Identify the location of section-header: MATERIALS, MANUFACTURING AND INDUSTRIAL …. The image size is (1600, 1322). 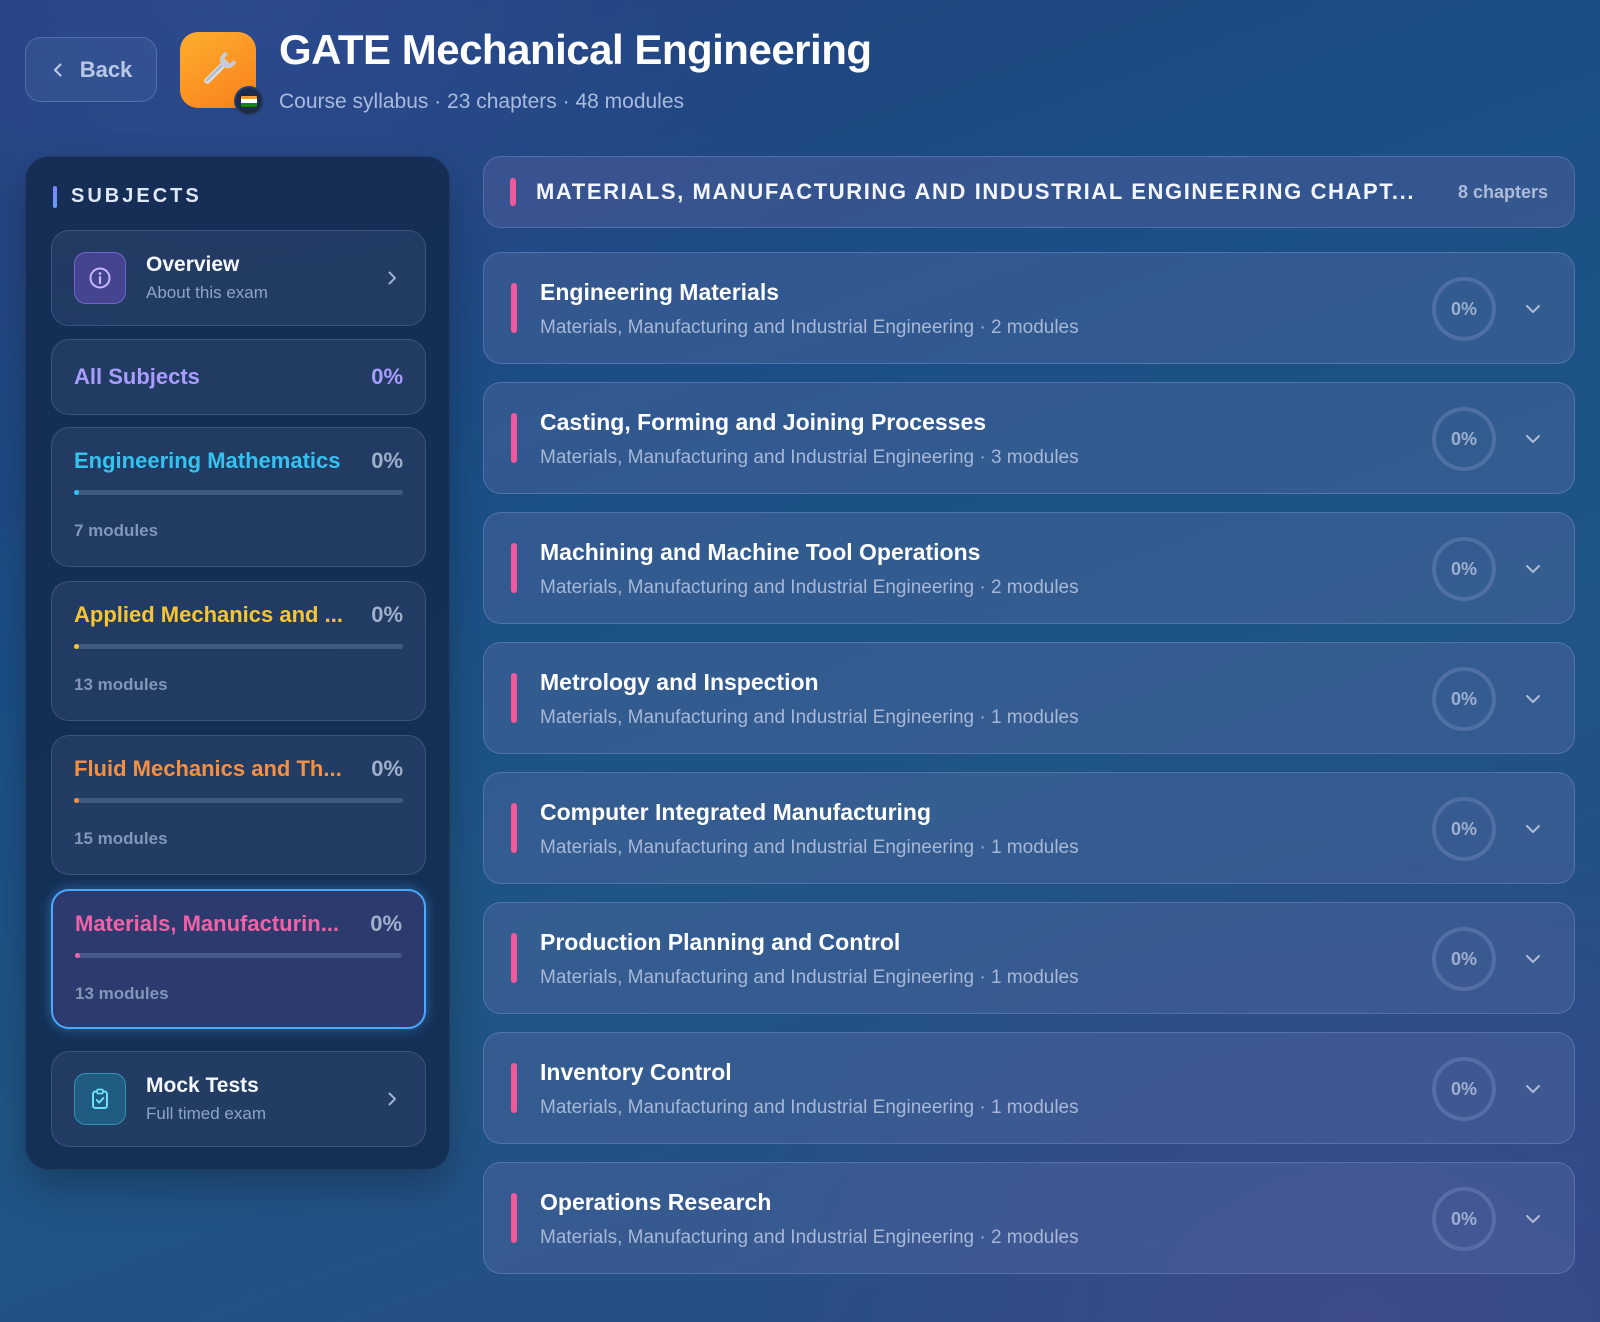
(1029, 192).